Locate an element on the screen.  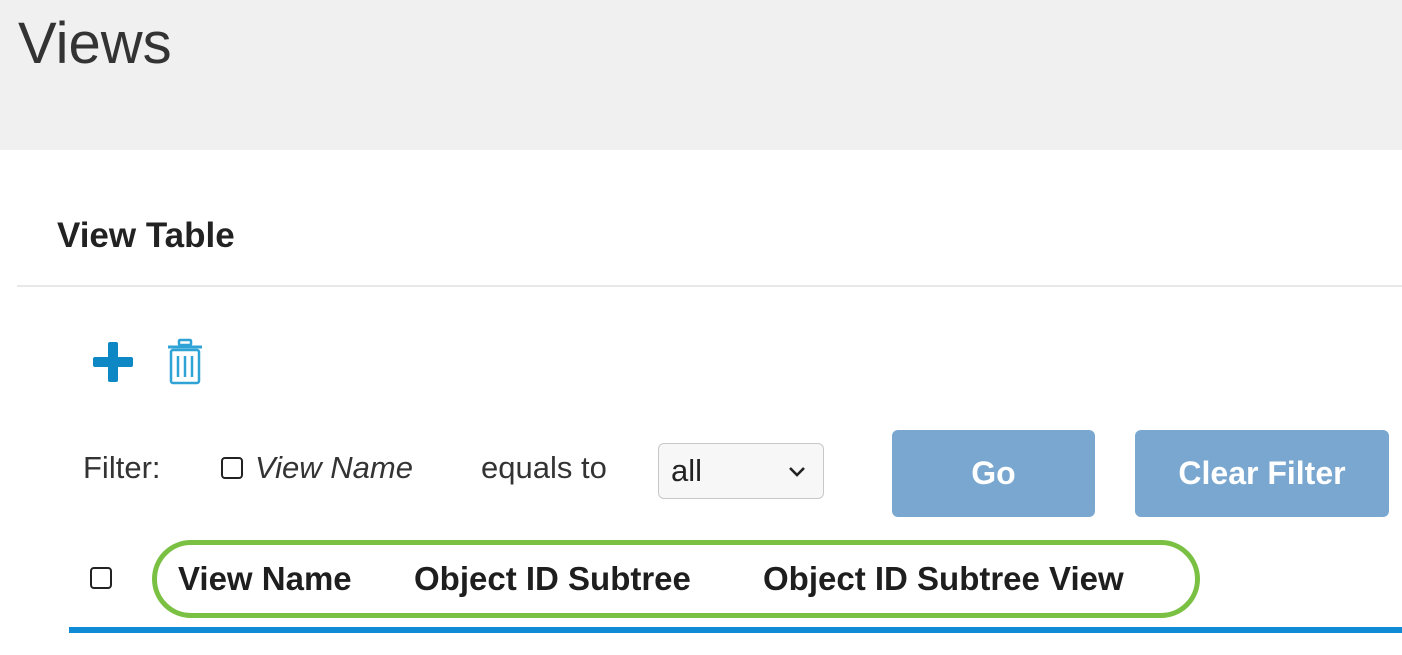
plus-icon is located at coordinates (113, 362).